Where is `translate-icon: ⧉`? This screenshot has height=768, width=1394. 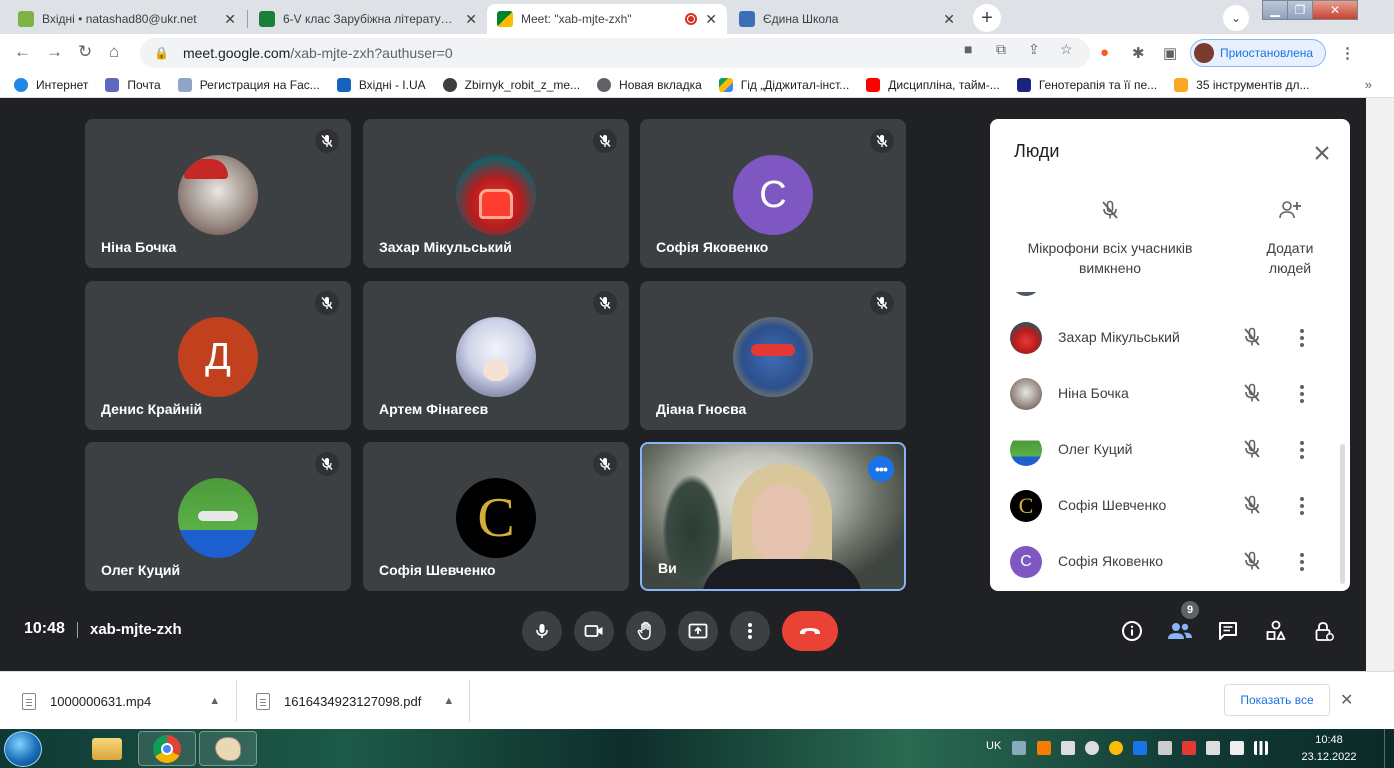
translate-icon: ⧉ is located at coordinates (1001, 49).